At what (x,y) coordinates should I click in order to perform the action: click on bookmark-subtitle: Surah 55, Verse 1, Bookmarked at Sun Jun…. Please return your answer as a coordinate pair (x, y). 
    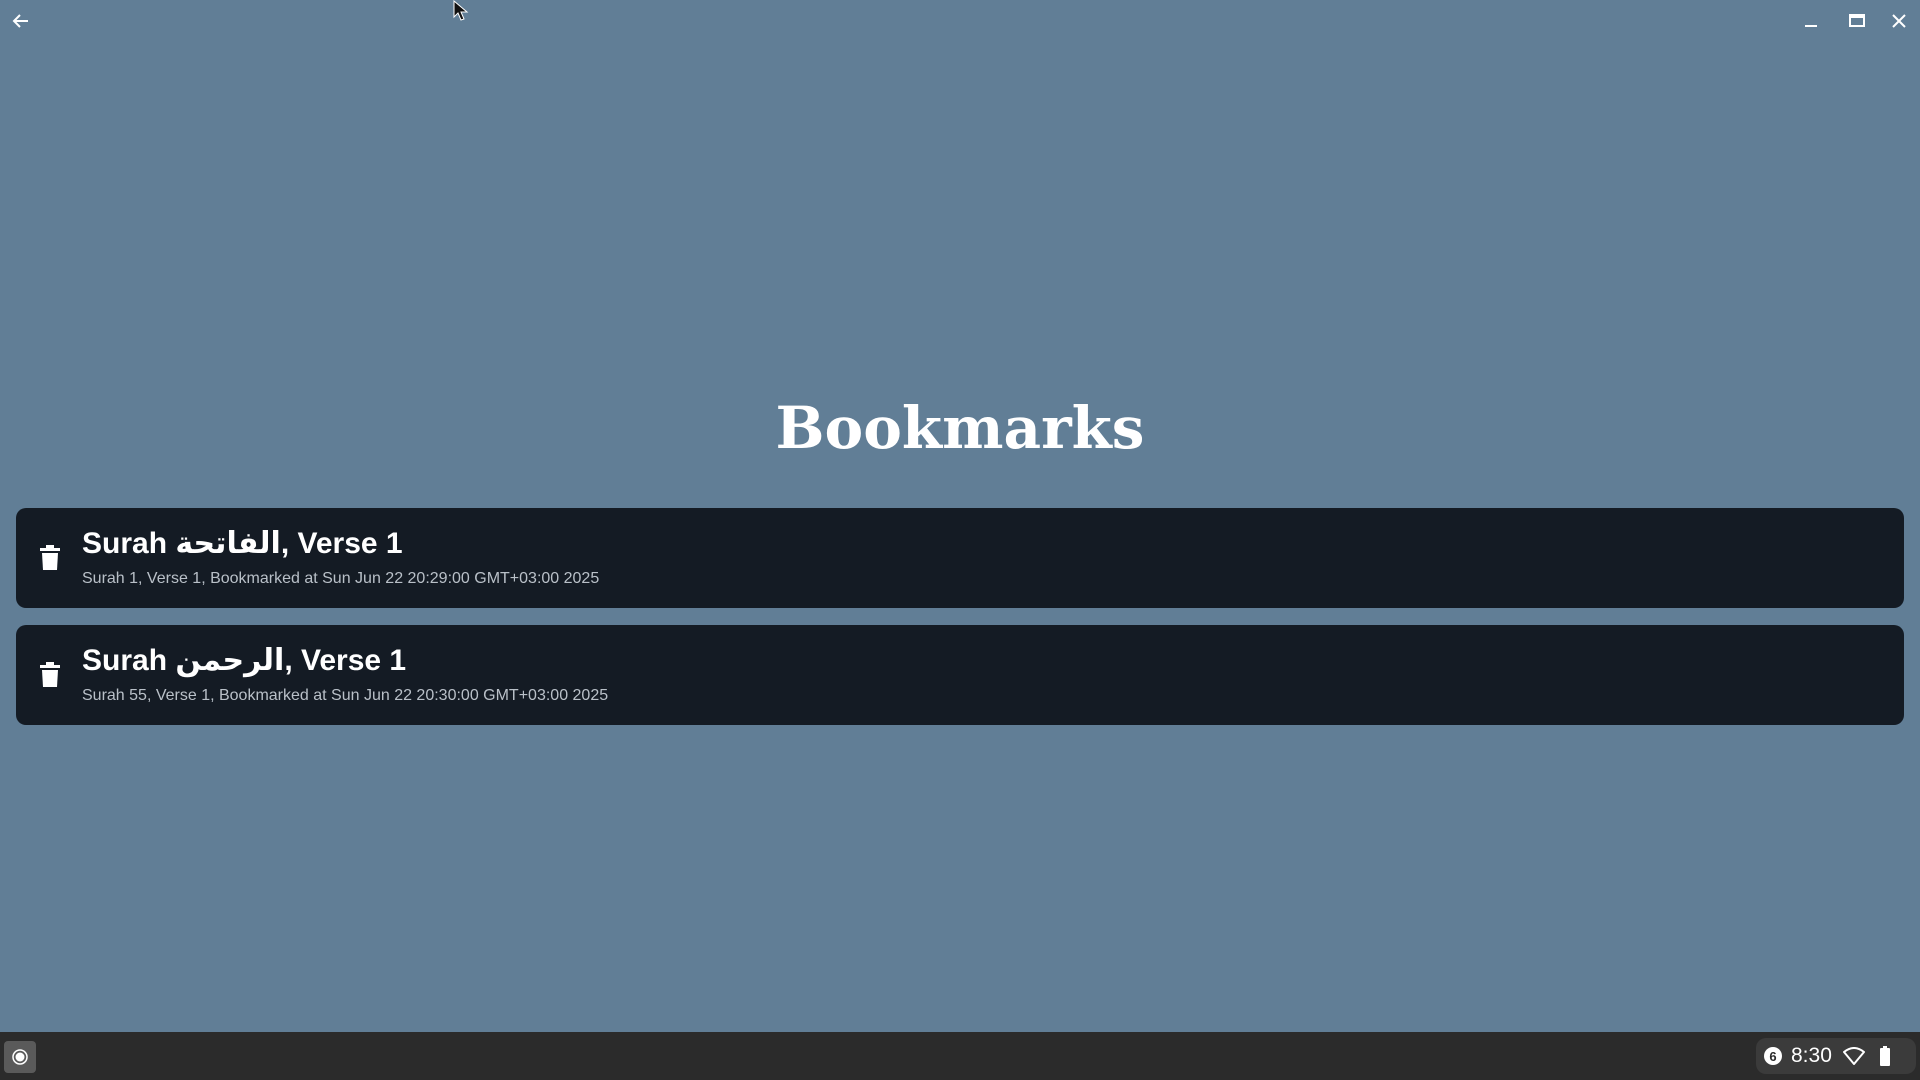
    Looking at the image, I should click on (345, 695).